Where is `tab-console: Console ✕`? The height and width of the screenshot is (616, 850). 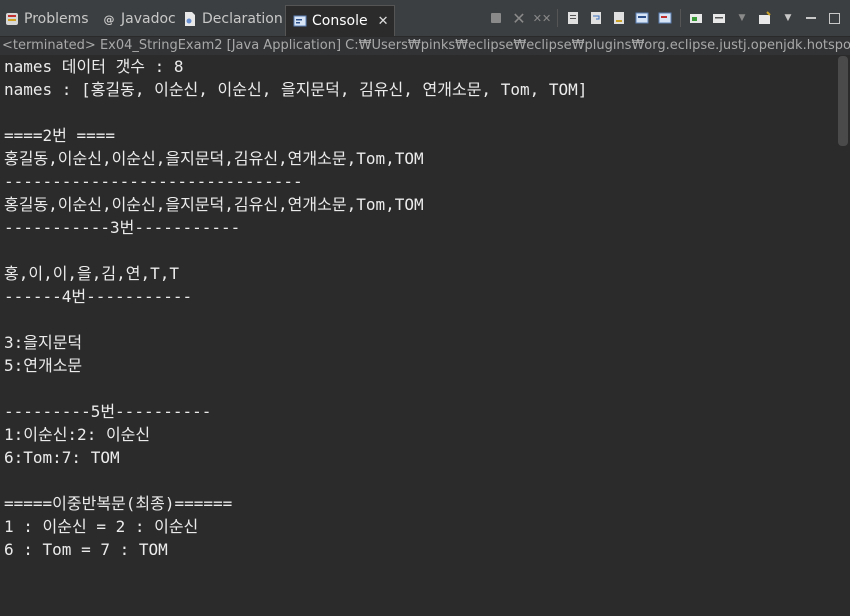 tab-console: Console ✕ is located at coordinates (340, 20).